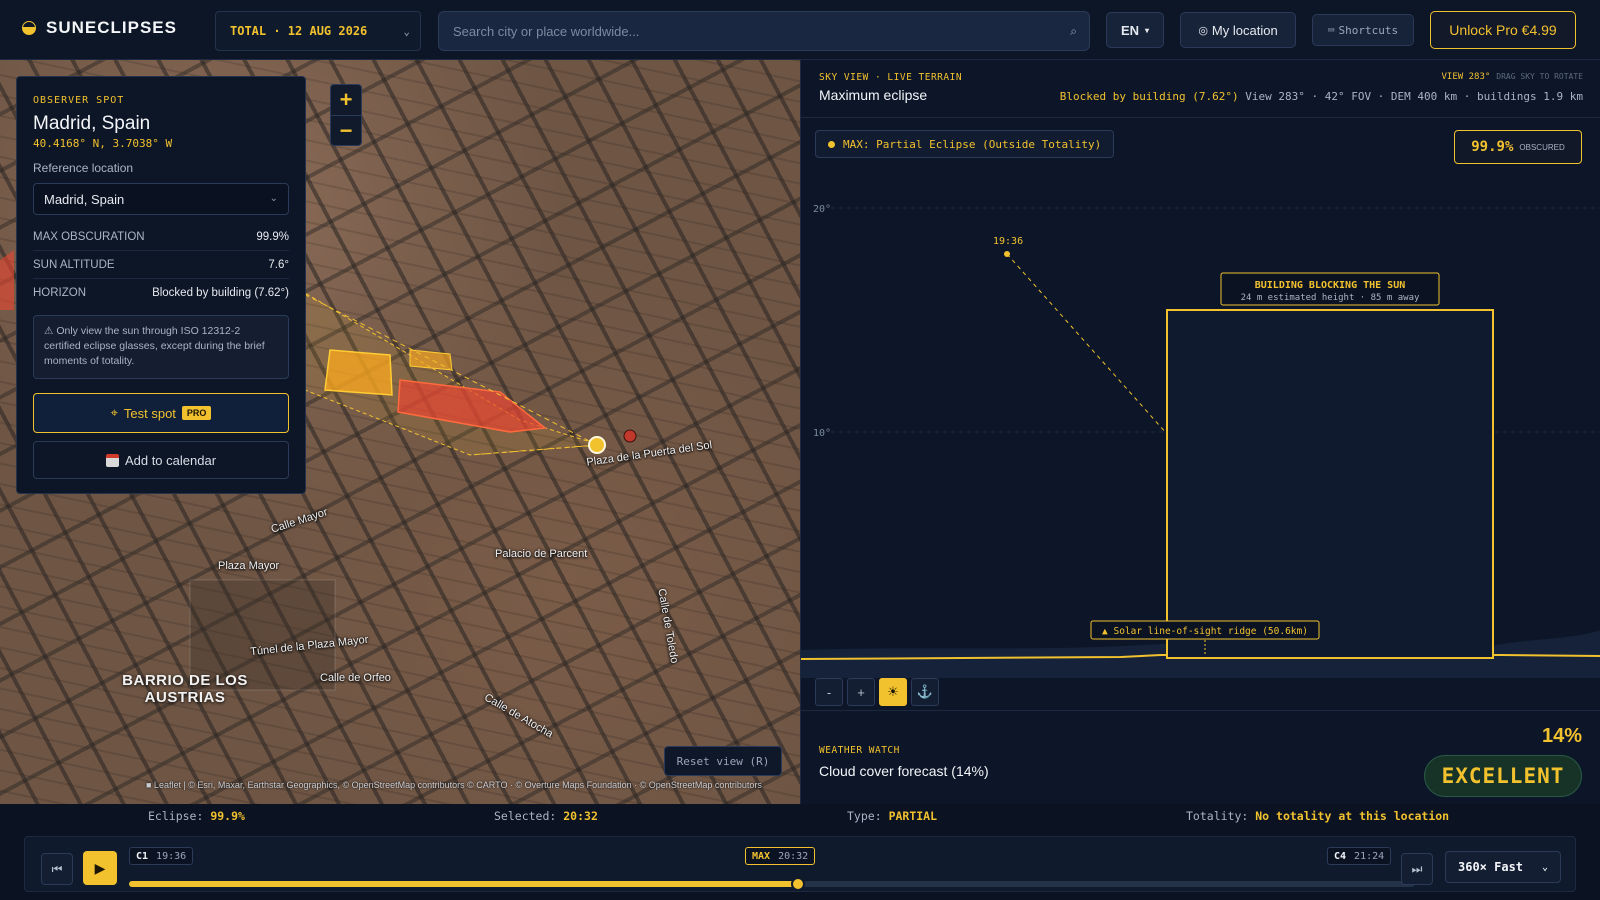 This screenshot has width=1600, height=900. I want to click on c1-marker: C1 19:36, so click(161, 856).